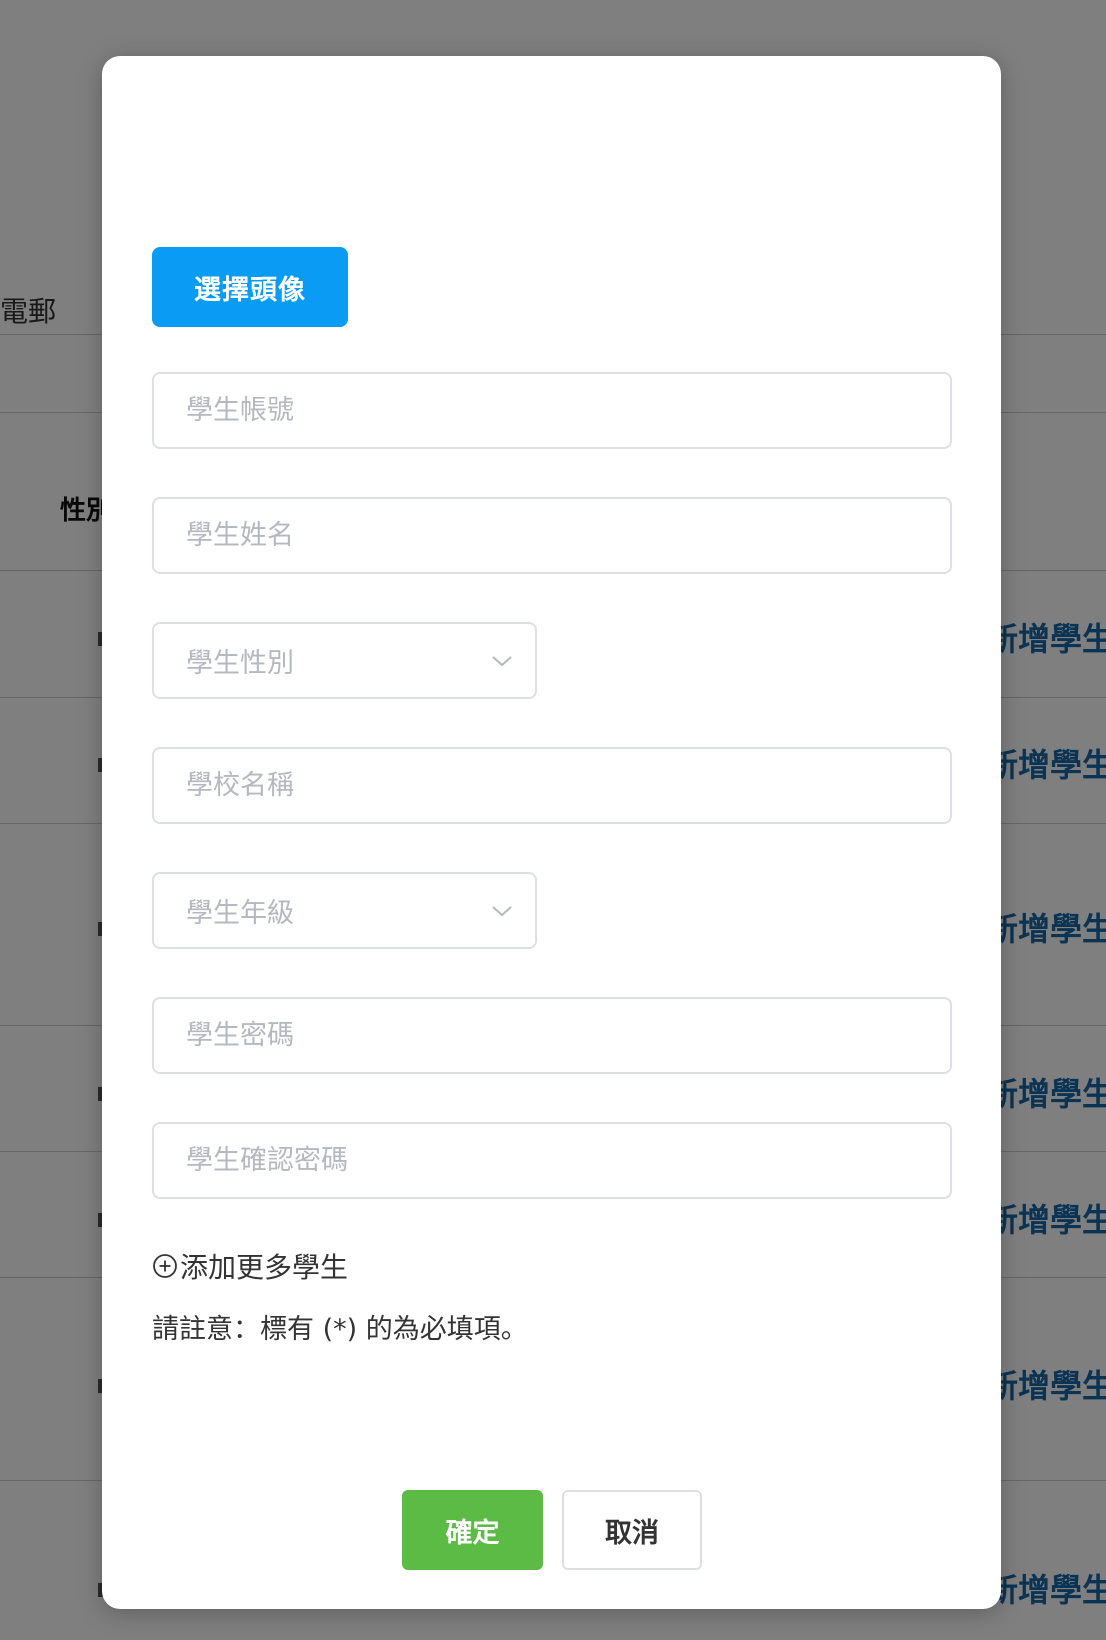 Image resolution: width=1106 pixels, height=1640 pixels. I want to click on confirm-button: 確定, so click(472, 1530).